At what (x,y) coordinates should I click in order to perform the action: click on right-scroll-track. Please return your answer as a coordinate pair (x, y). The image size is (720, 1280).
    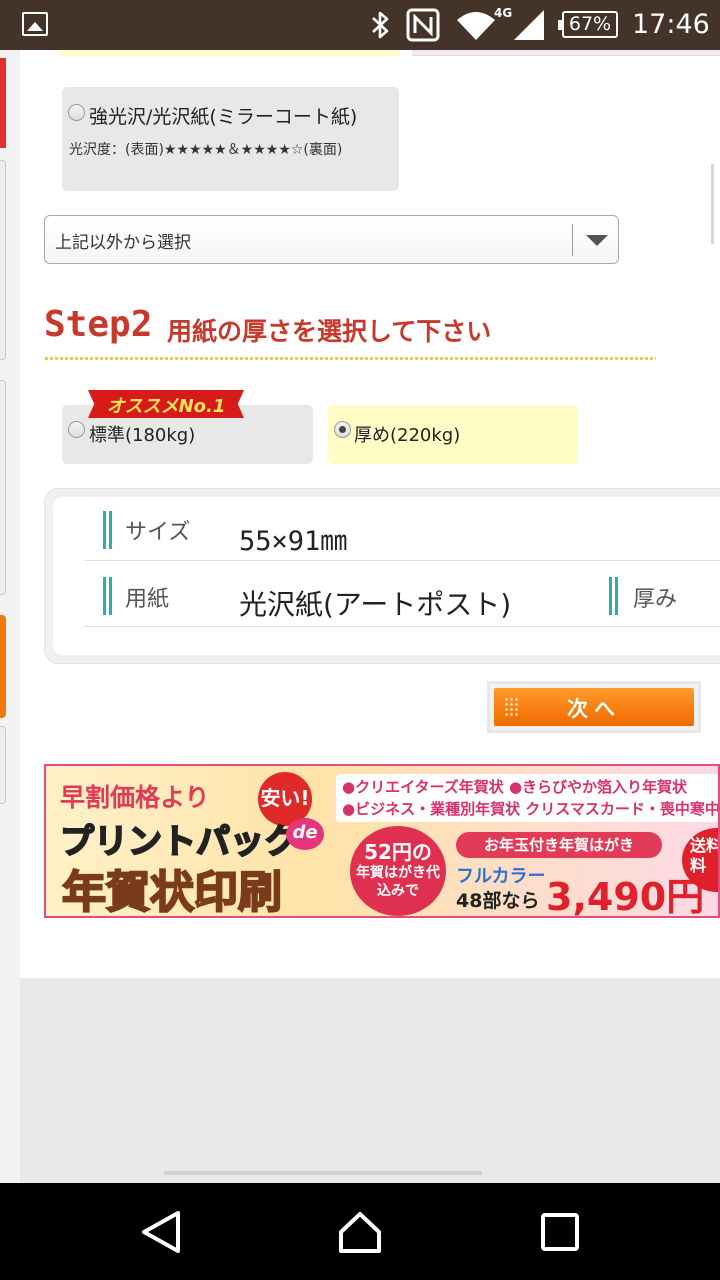
    Looking at the image, I should click on (712, 204).